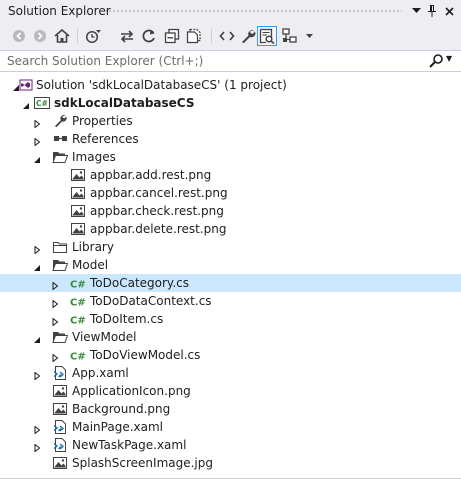 The width and height of the screenshot is (461, 481). Describe the element at coordinates (253, 11) in the screenshot. I see `drag-grip` at that location.